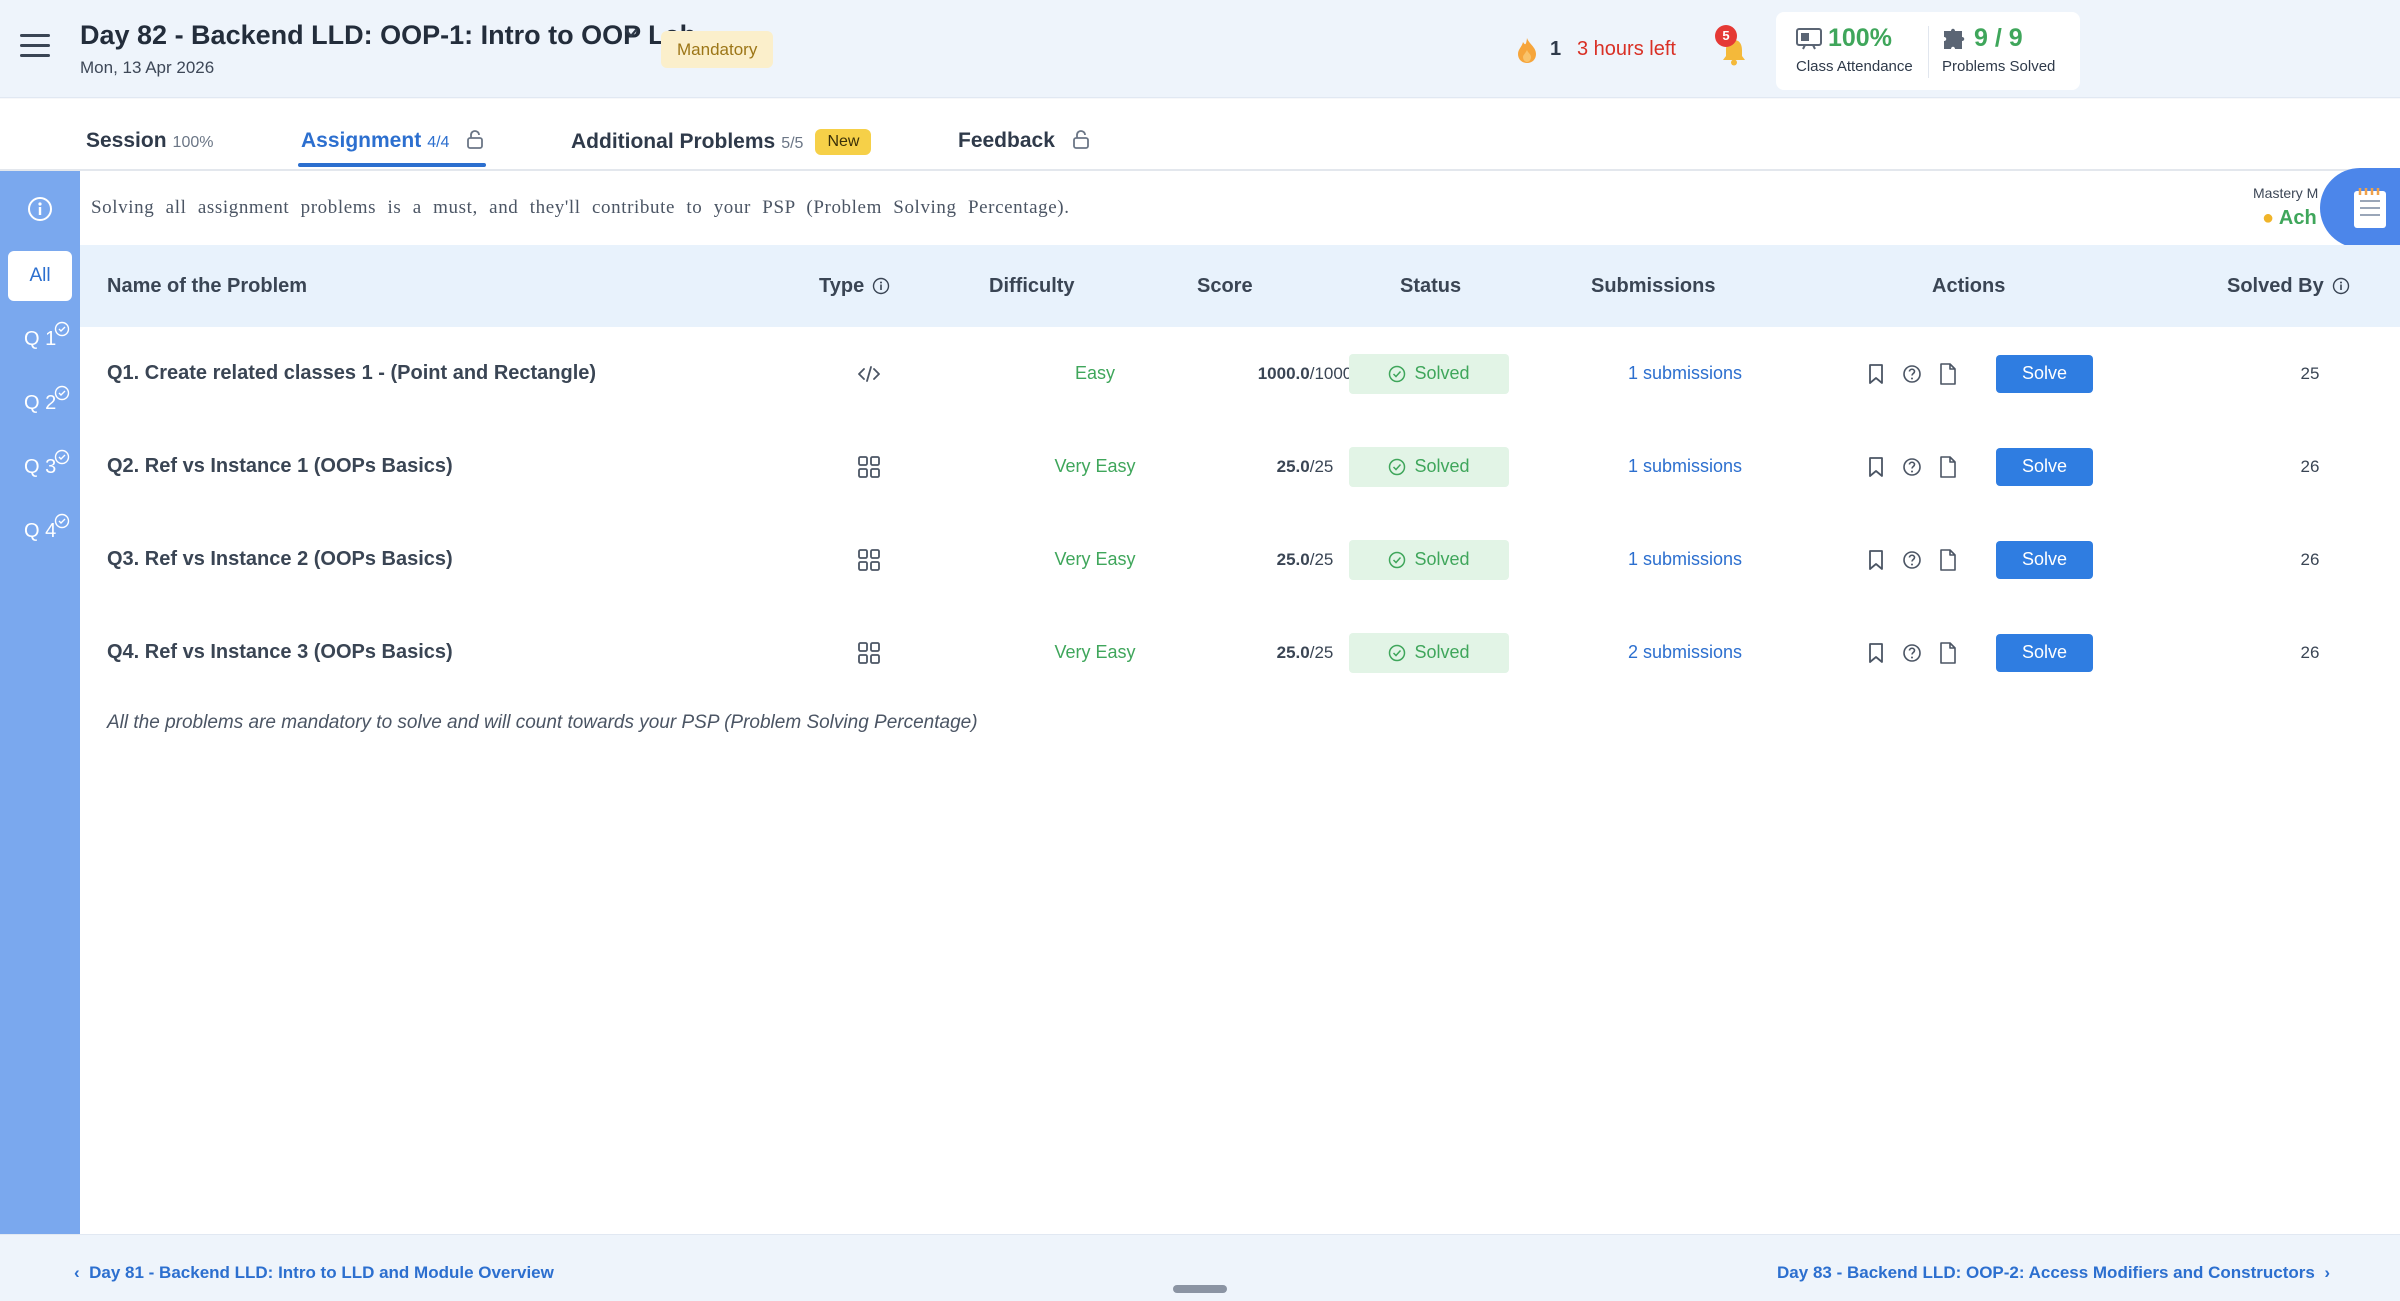 This screenshot has height=1301, width=2400. What do you see at coordinates (1225, 286) in the screenshot?
I see `col-score: Score` at bounding box center [1225, 286].